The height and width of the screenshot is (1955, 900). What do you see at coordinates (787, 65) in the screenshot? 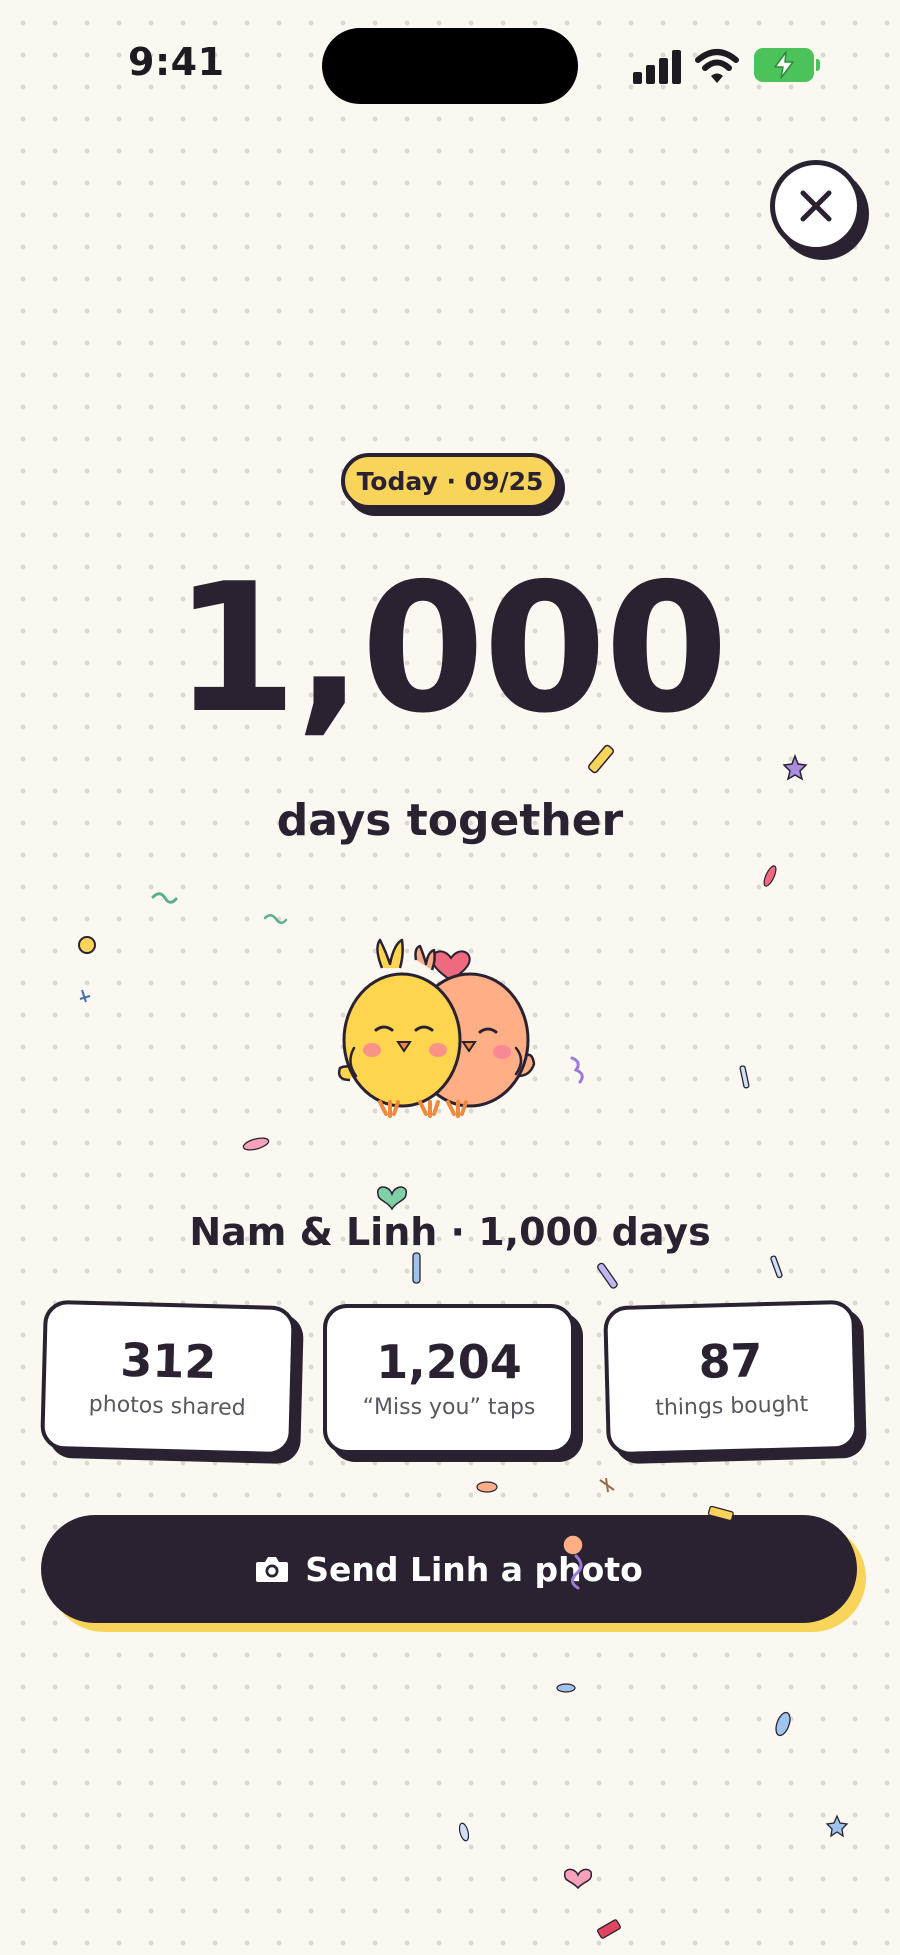
I see `battery-charging-icon` at bounding box center [787, 65].